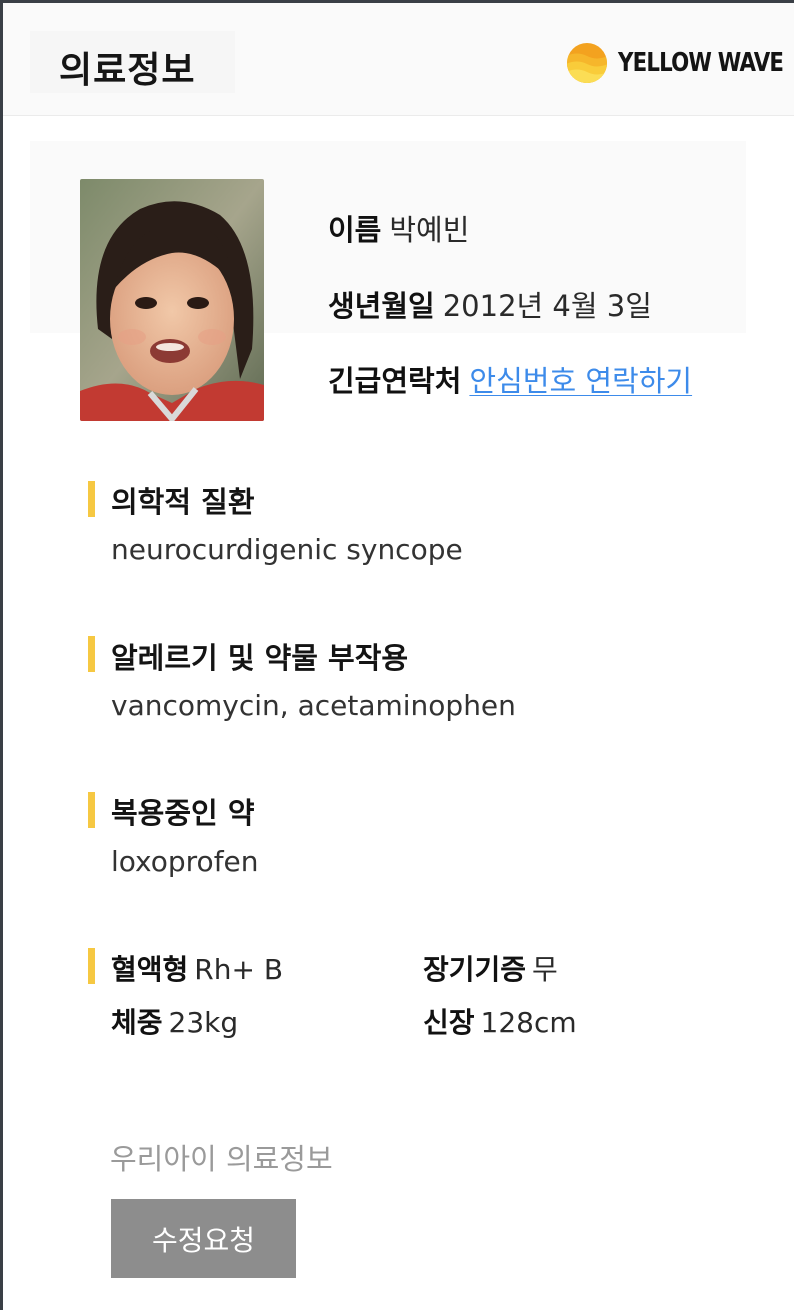 This screenshot has width=794, height=1310. Describe the element at coordinates (313, 705) in the screenshot. I see `allergy-value: vancomycin, acetaminophen` at that location.